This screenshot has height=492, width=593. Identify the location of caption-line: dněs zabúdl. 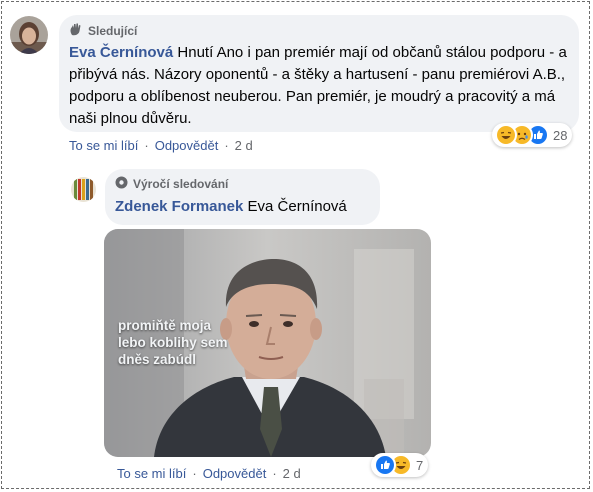
(157, 359).